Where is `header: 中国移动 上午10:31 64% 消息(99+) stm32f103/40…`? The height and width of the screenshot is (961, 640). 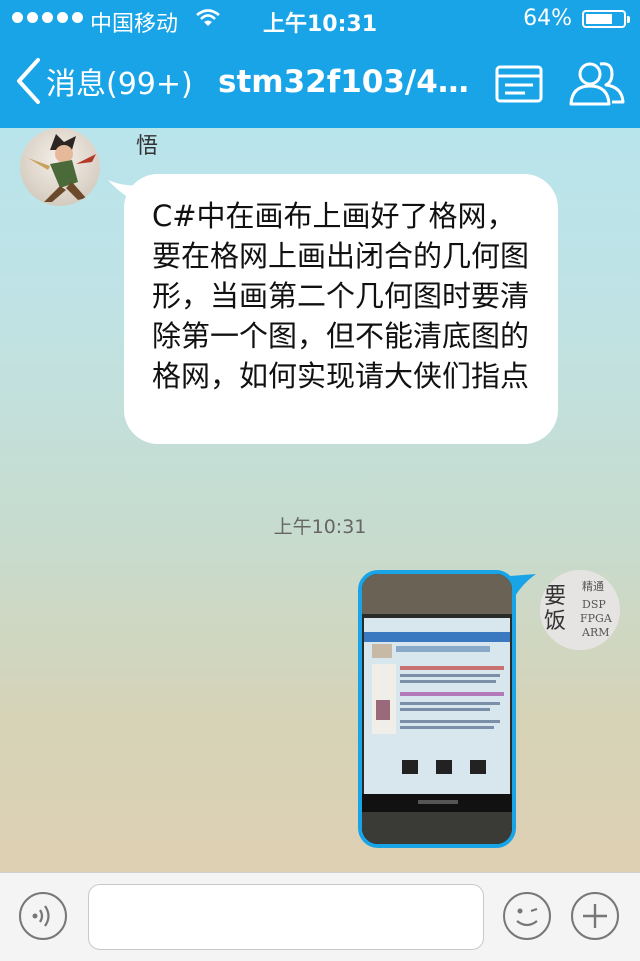 header: 中国移动 上午10:31 64% 消息(99+) stm32f103/40… is located at coordinates (320, 64).